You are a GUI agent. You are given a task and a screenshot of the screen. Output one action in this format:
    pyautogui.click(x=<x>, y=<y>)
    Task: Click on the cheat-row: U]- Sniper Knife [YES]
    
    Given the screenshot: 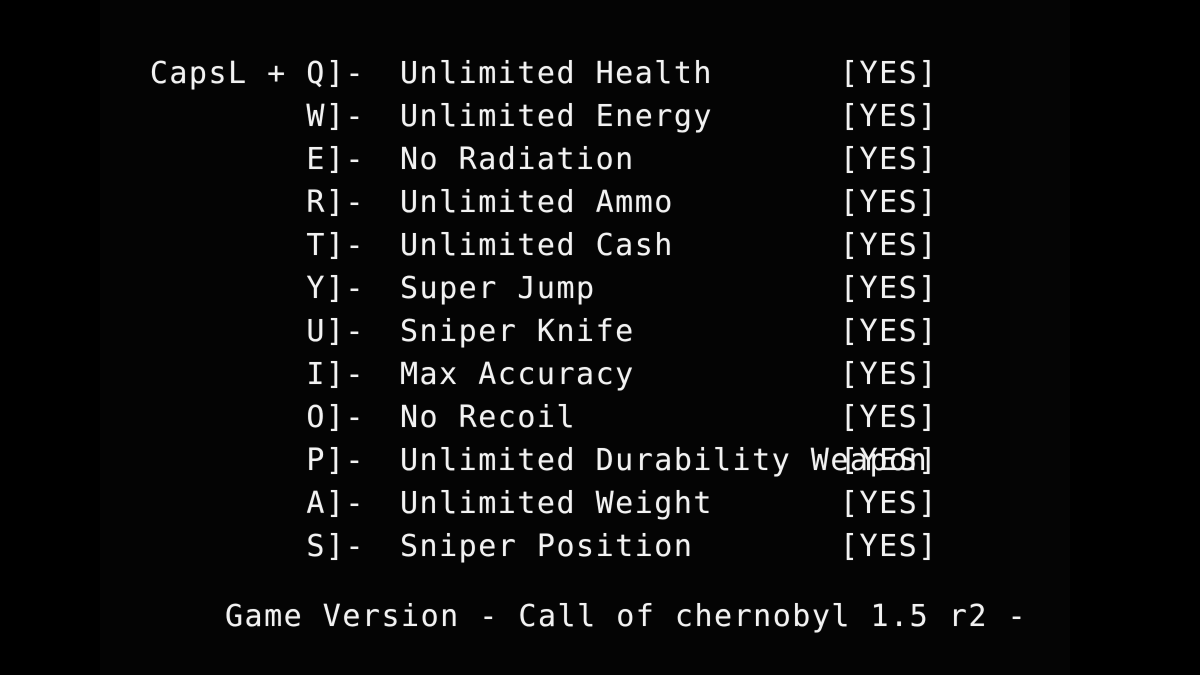 What is the action you would take?
    pyautogui.click(x=600, y=331)
    